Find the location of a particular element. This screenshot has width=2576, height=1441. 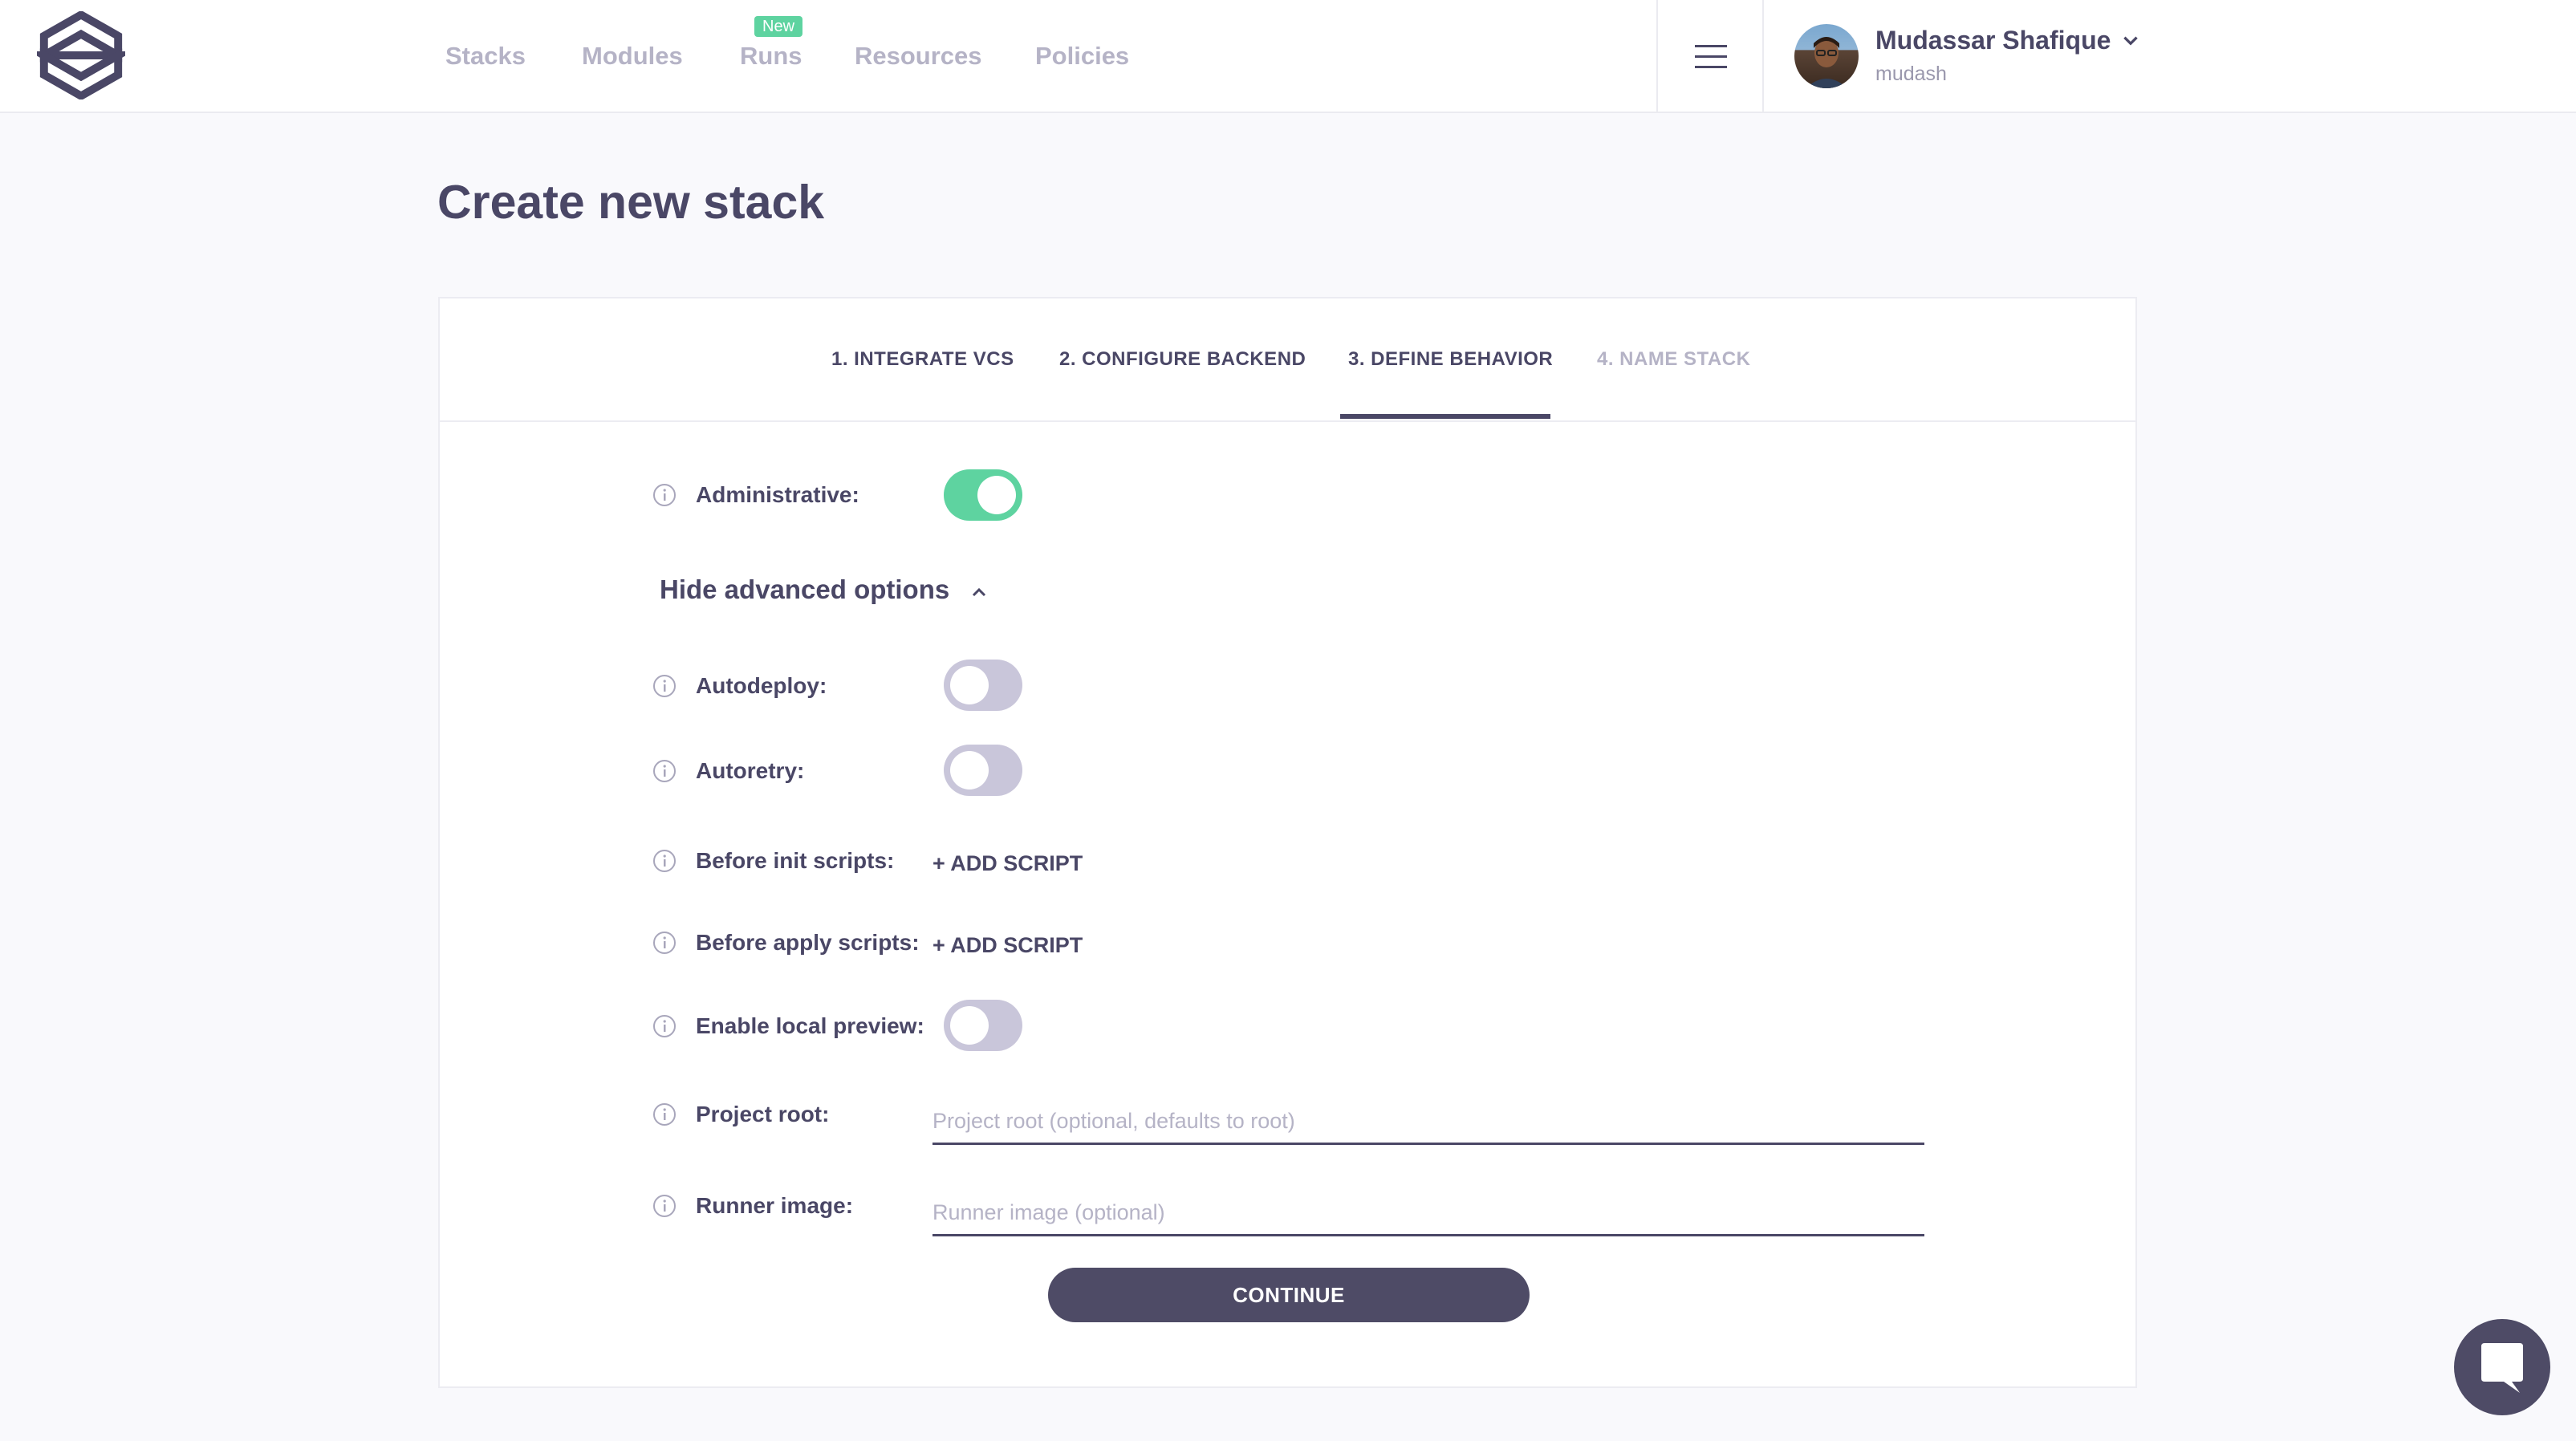

administrative-toggle is located at coordinates (983, 495).